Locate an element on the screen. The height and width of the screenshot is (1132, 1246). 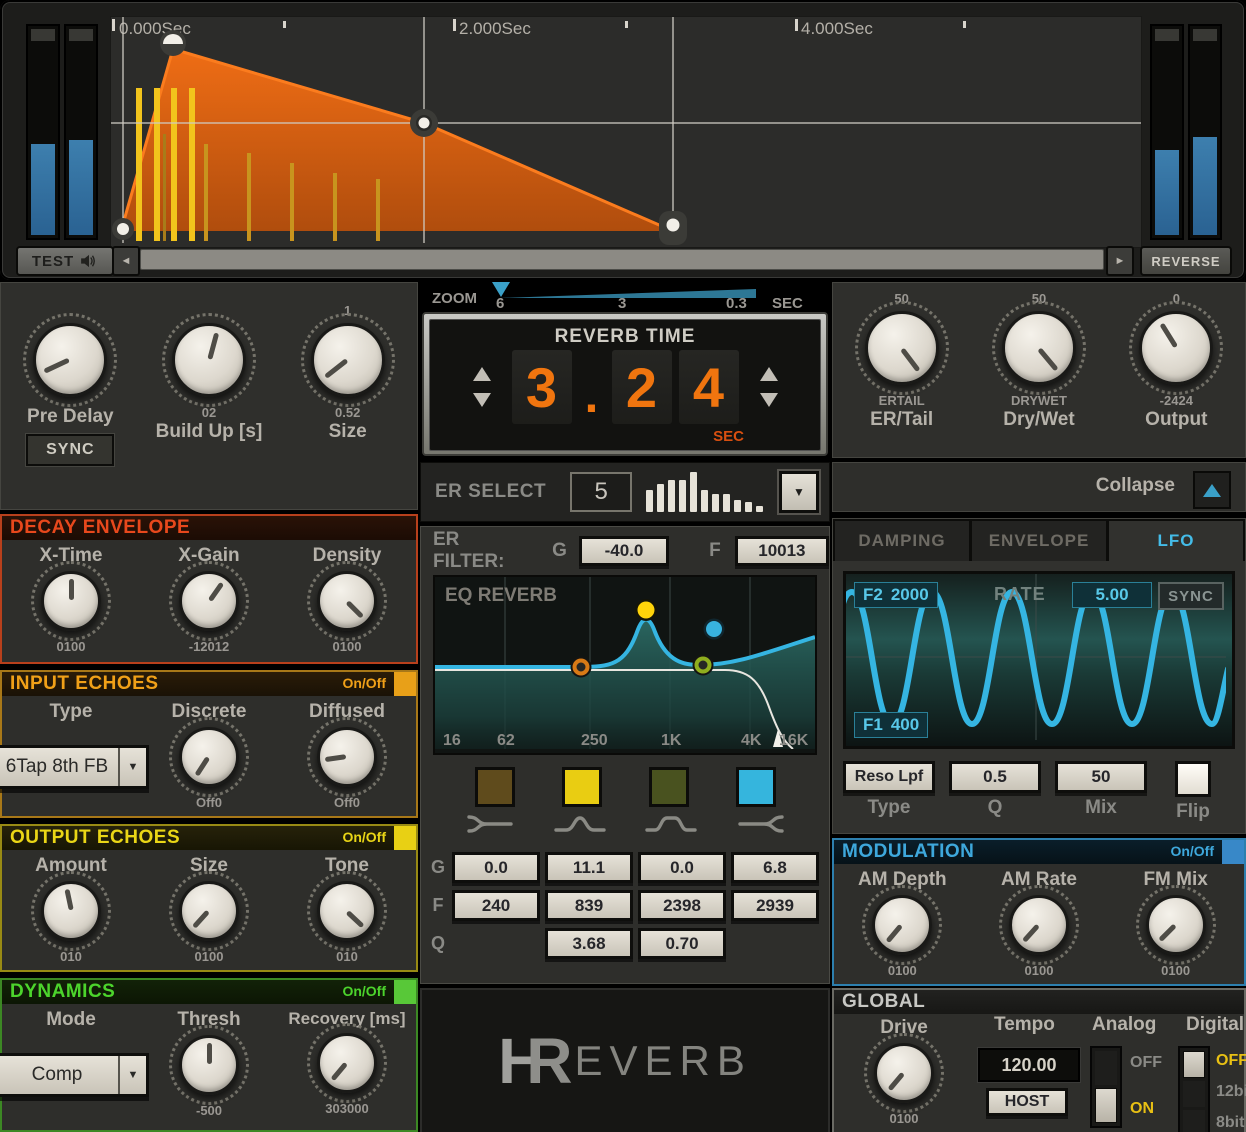
collapse-button is located at coordinates (1212, 490).